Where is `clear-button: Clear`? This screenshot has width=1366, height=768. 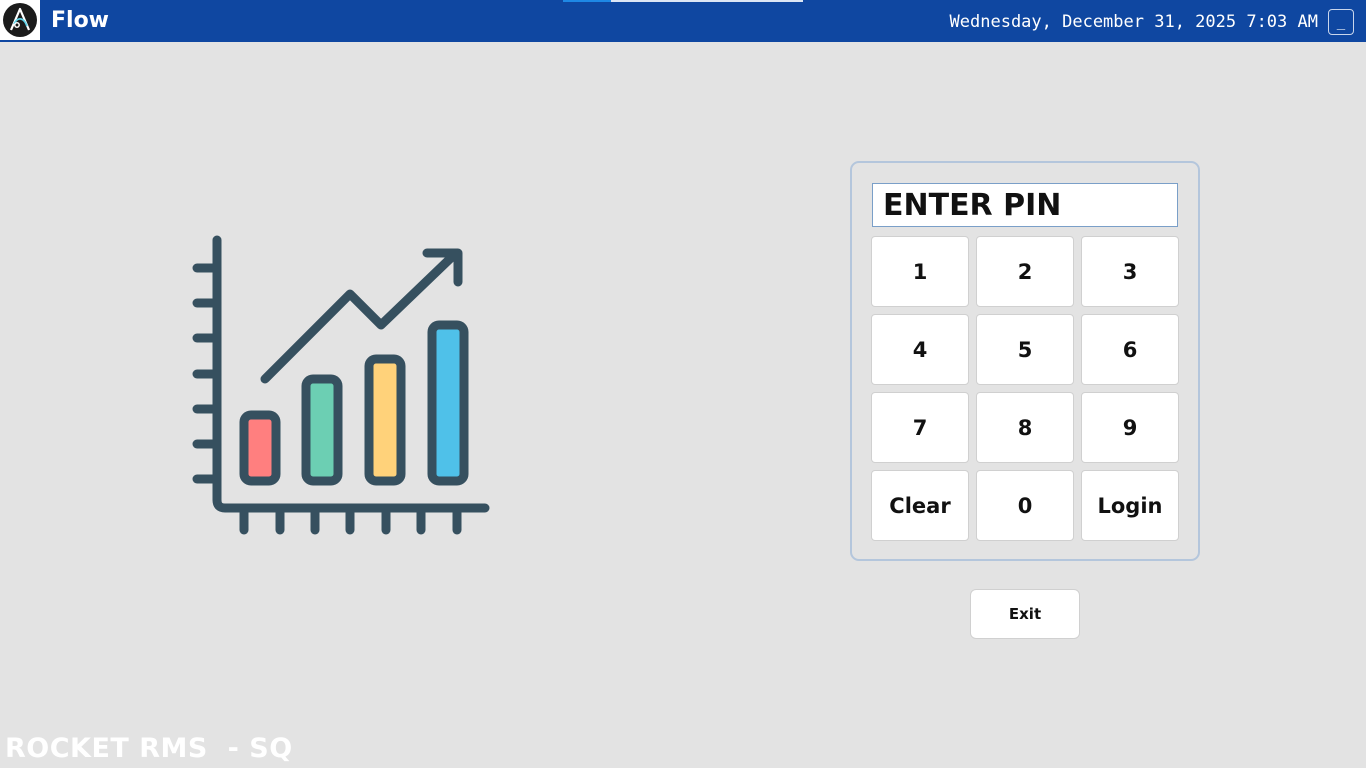 clear-button: Clear is located at coordinates (920, 505).